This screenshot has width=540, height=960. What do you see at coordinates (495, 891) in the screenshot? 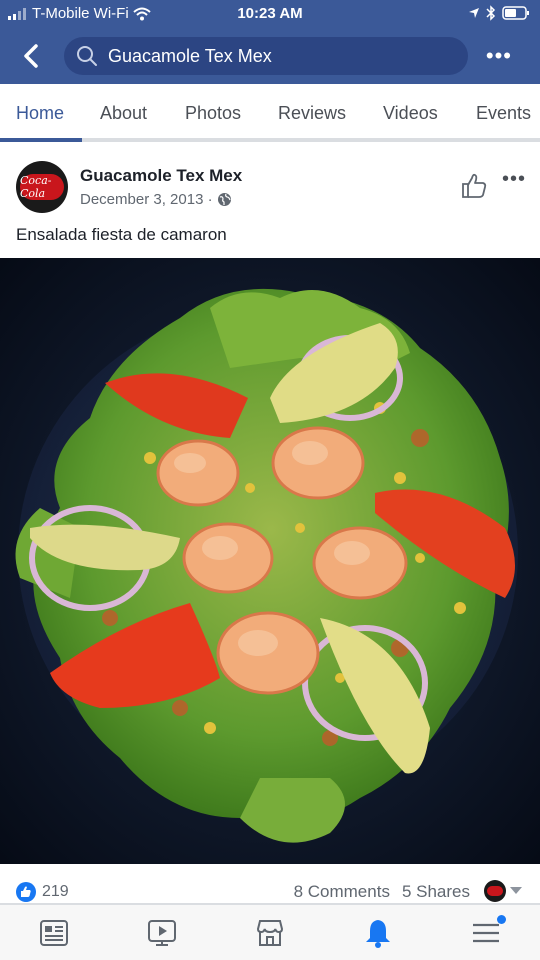
I see `reaction-avatar` at bounding box center [495, 891].